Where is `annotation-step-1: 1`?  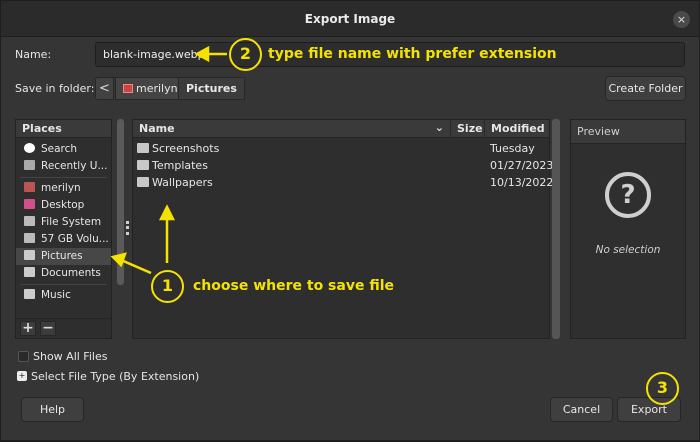 annotation-step-1: 1 is located at coordinates (167, 286).